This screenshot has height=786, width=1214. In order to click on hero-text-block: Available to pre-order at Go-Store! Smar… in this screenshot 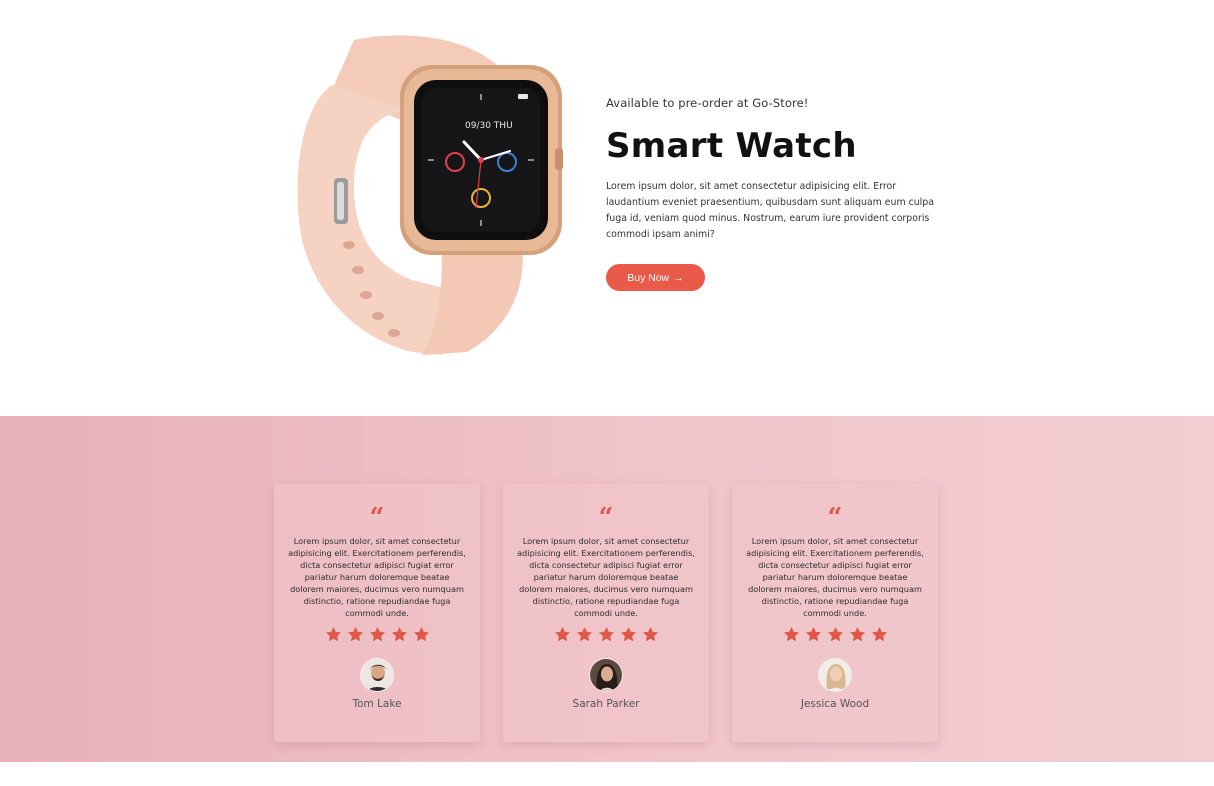, I will do `click(781, 194)`.